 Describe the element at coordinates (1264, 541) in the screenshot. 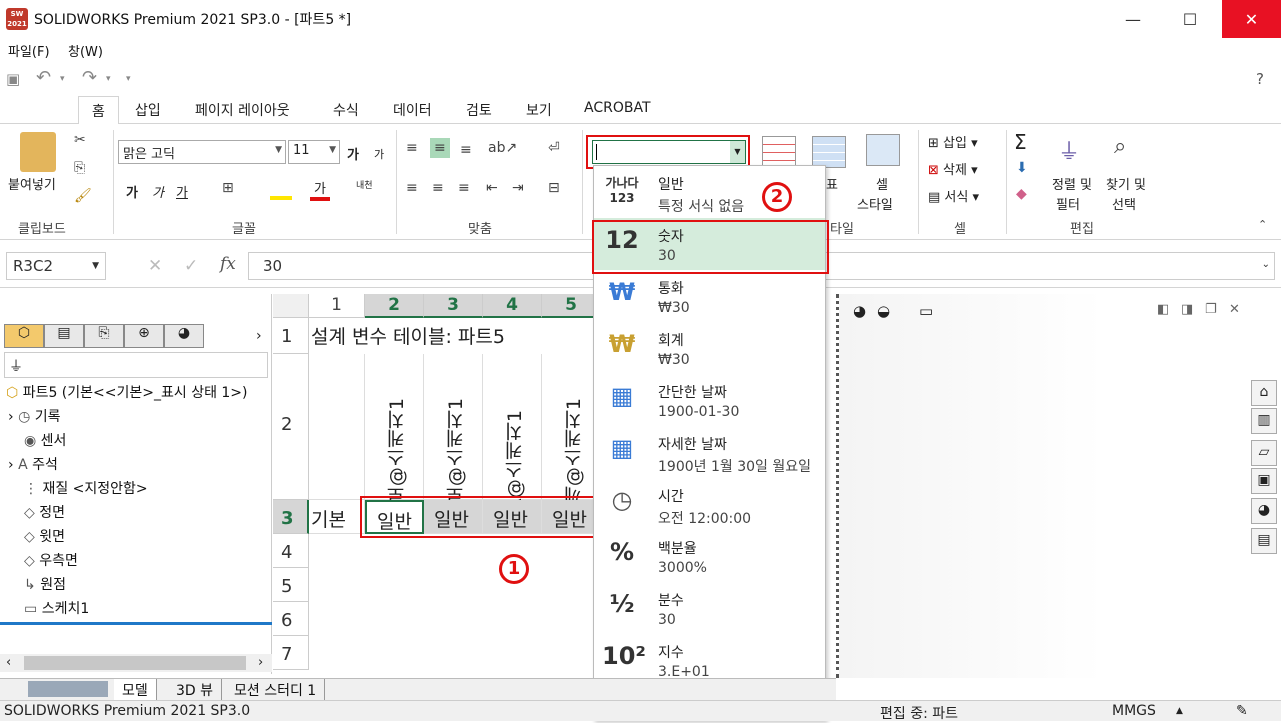

I see `custom-properties-icon: ▤` at that location.